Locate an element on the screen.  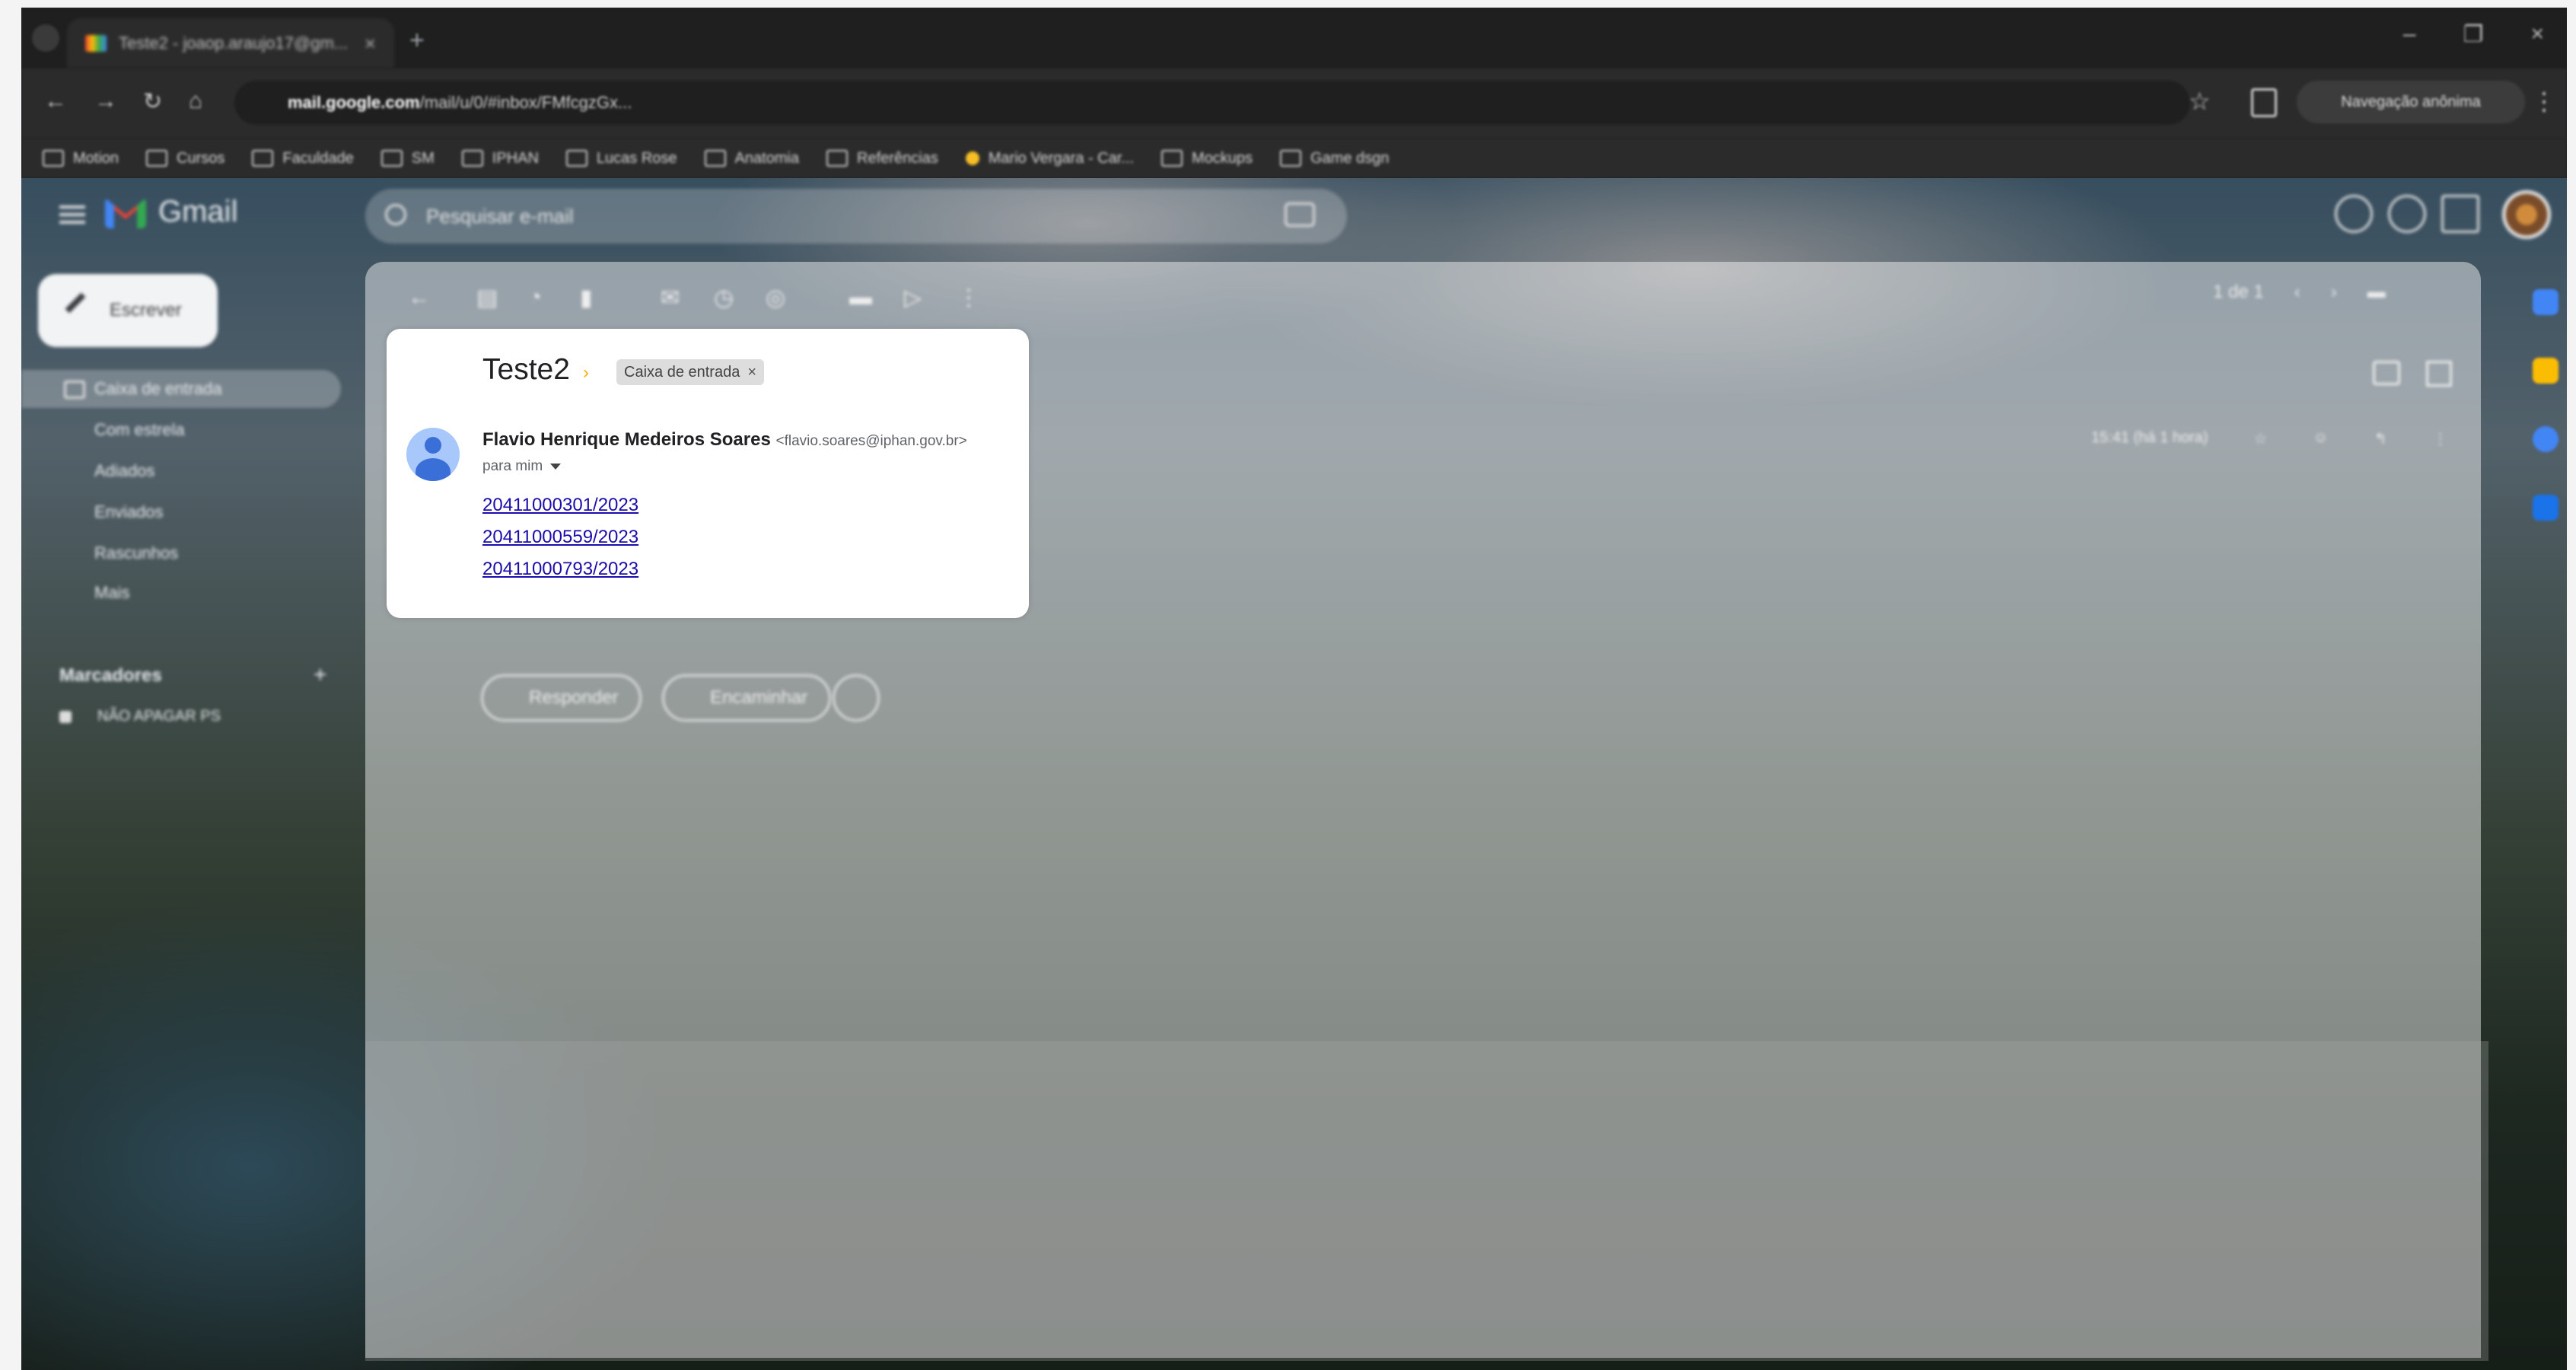
nav-sent: Enviados is located at coordinates (181, 512).